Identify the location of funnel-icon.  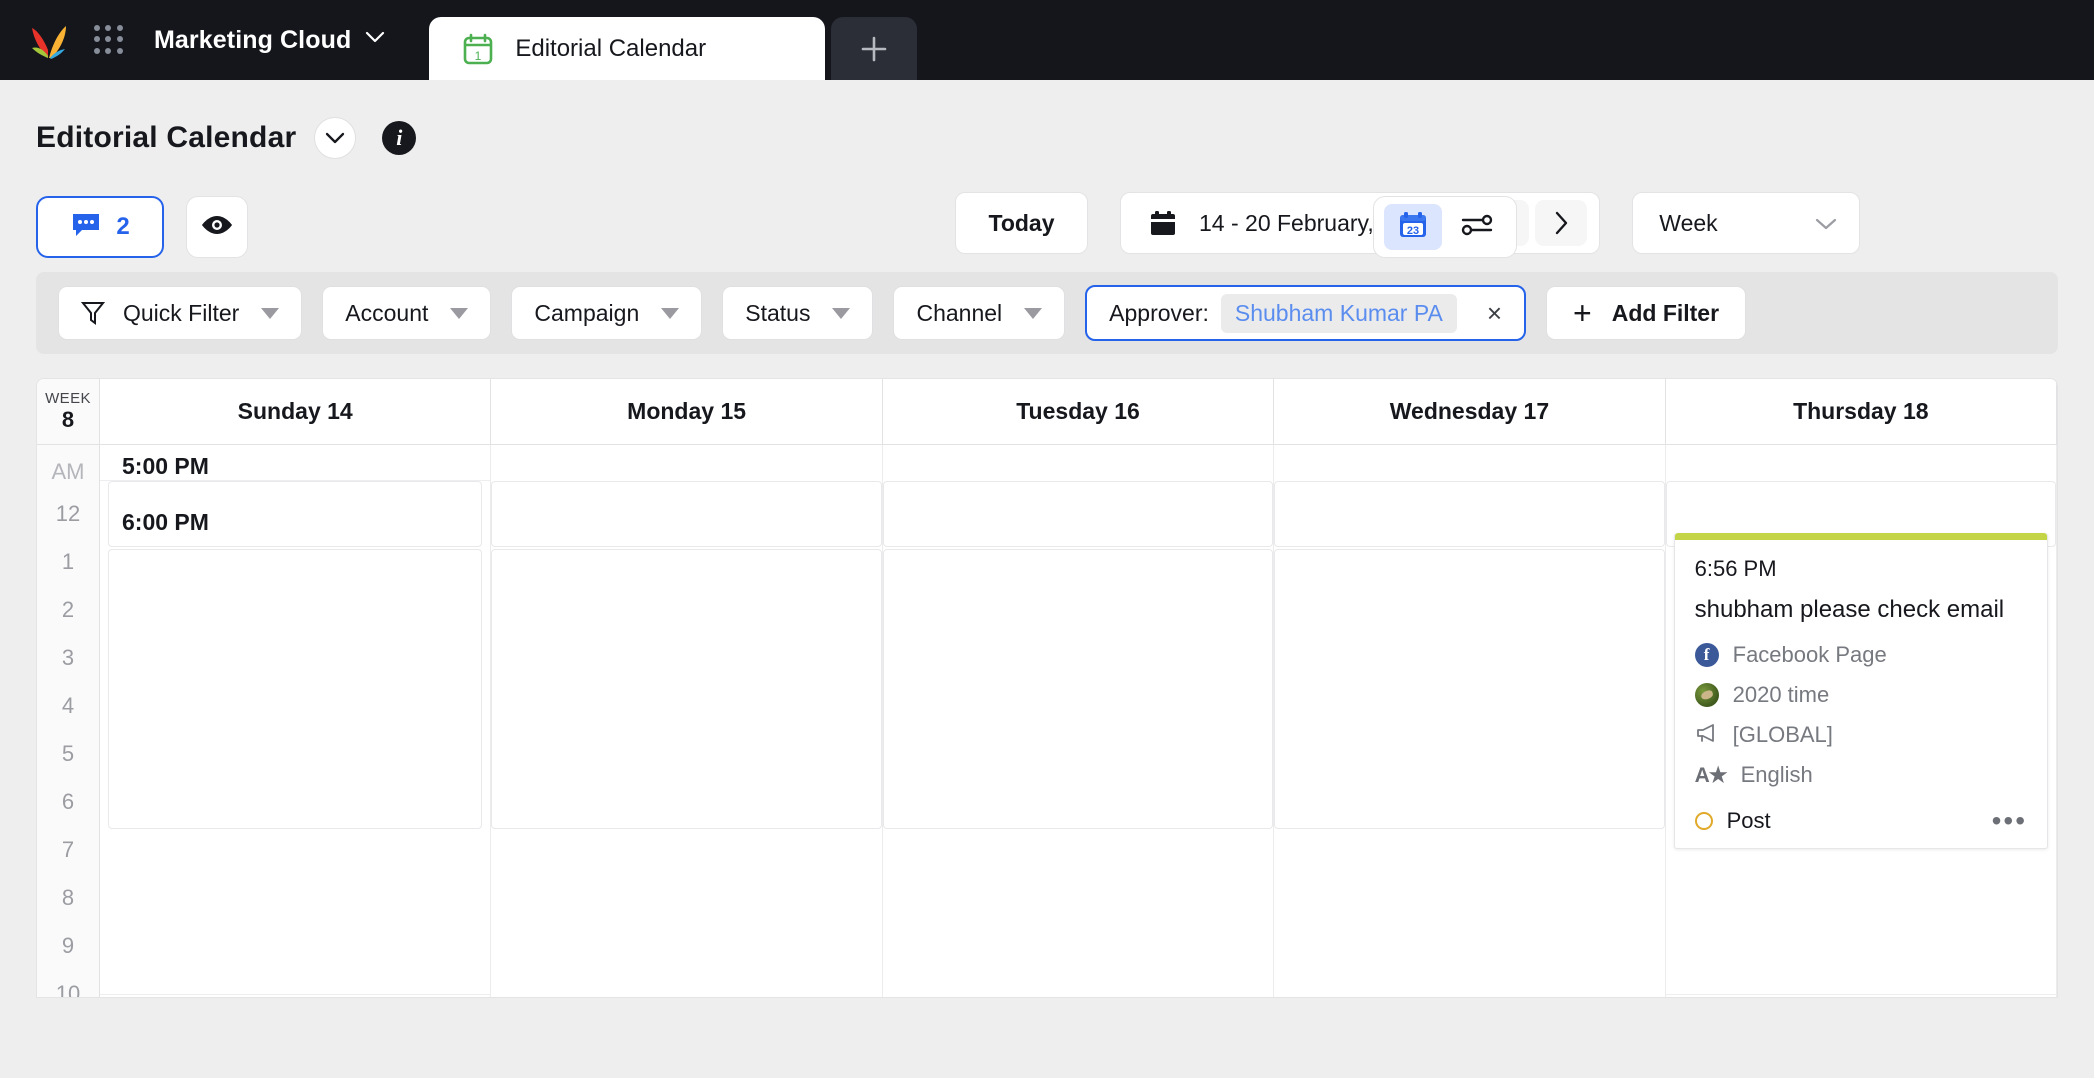
(93, 313).